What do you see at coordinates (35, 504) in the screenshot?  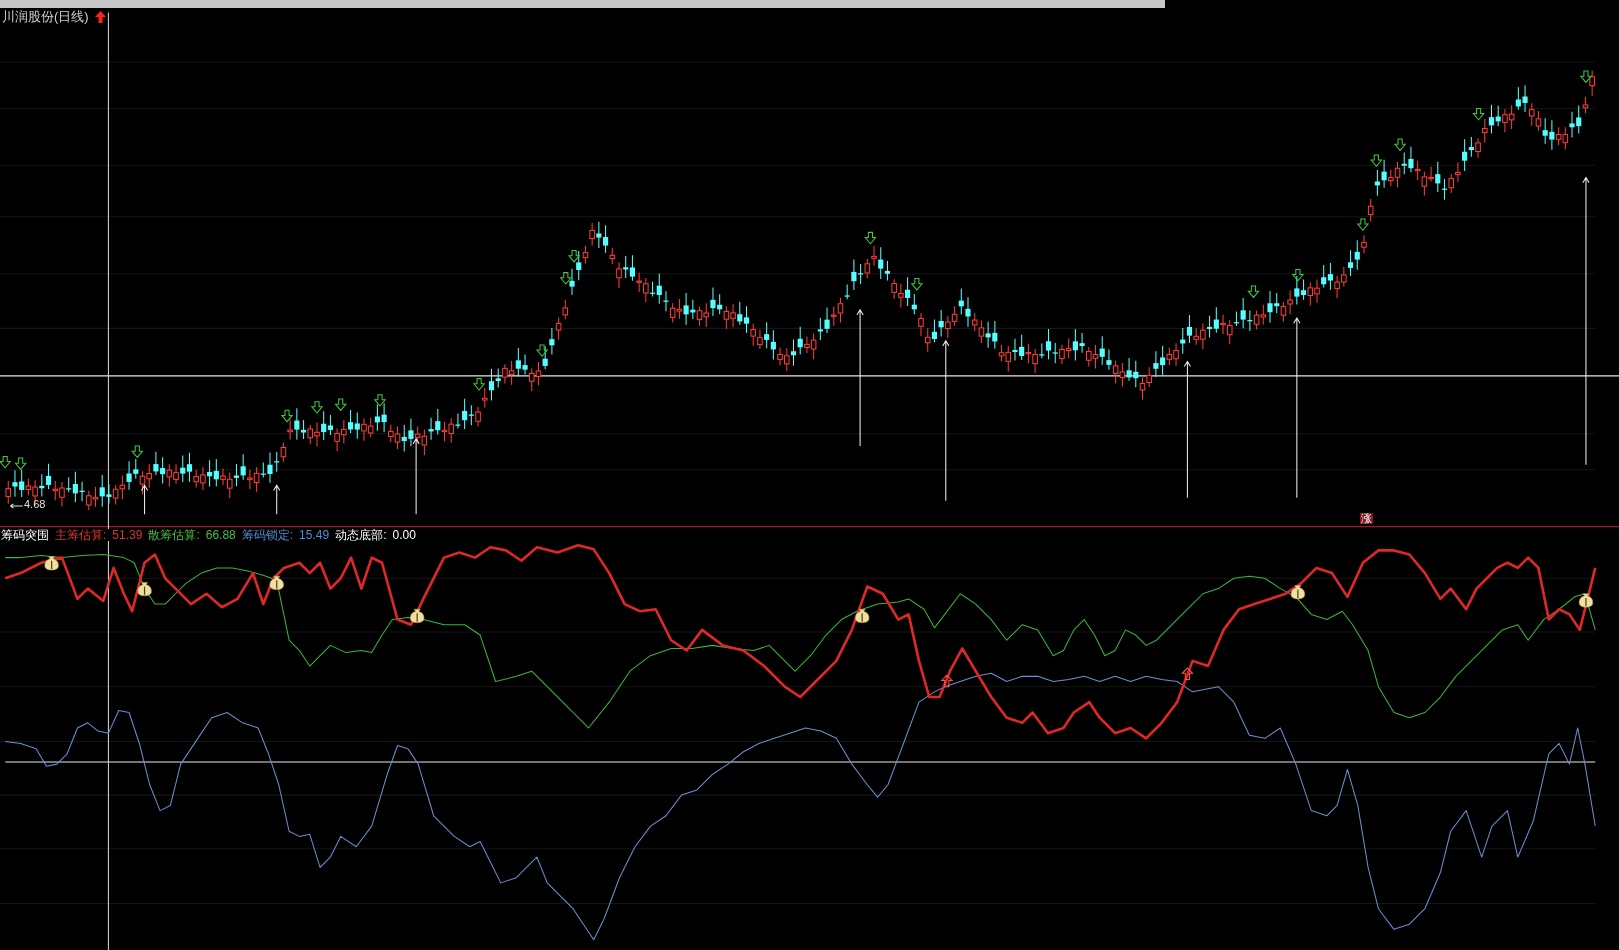 I see `price-low-label: 4.68` at bounding box center [35, 504].